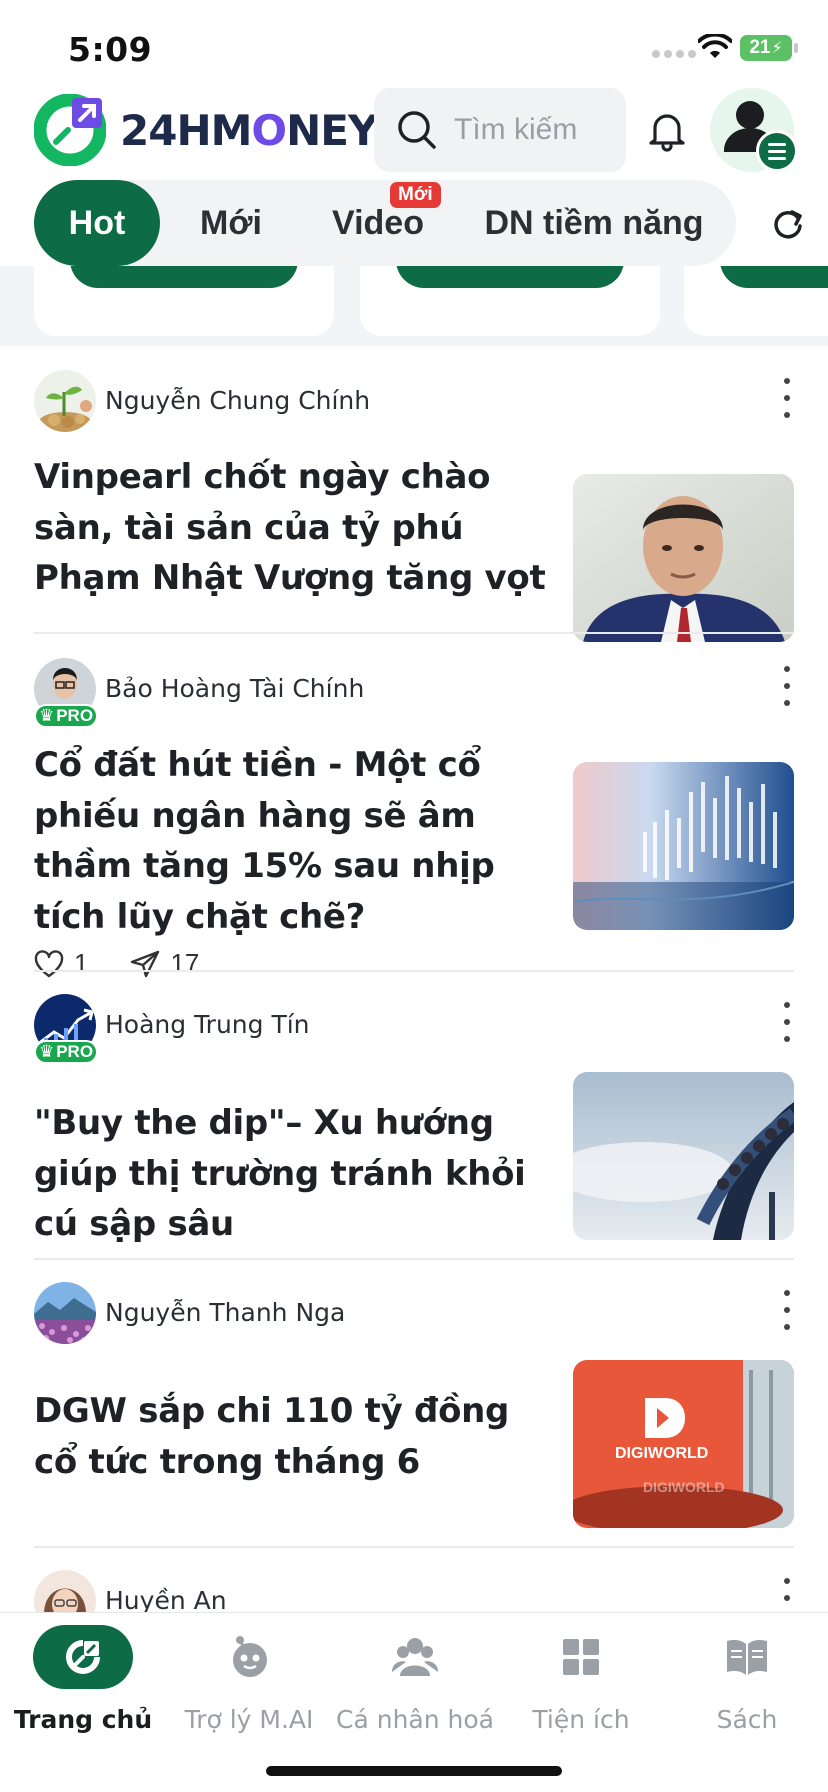  What do you see at coordinates (581, 1719) in the screenshot?
I see `nav-label: Tiện ích` at bounding box center [581, 1719].